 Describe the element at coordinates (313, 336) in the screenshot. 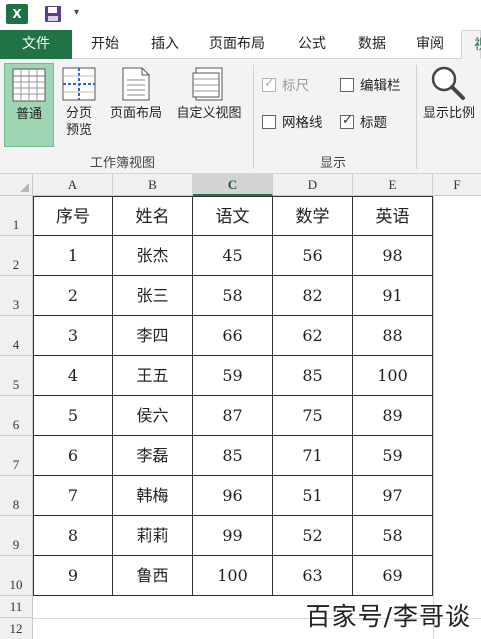

I see `cell-math: 62` at that location.